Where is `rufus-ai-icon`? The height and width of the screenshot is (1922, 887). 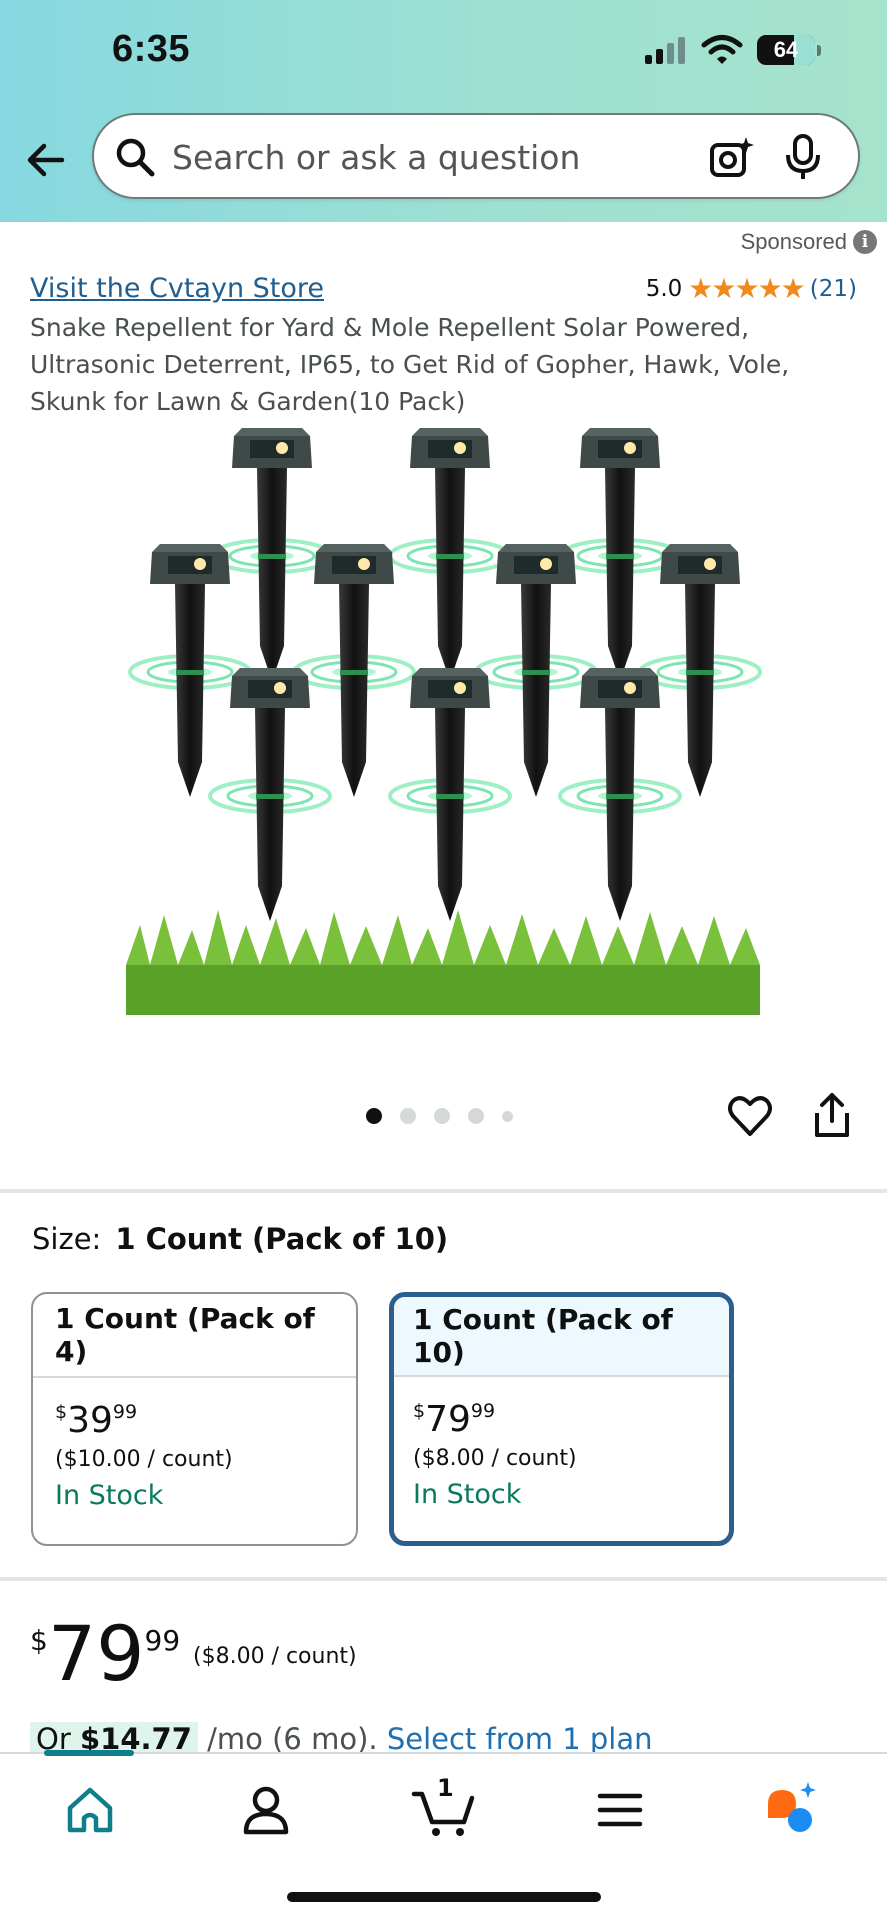 rufus-ai-icon is located at coordinates (792, 1810).